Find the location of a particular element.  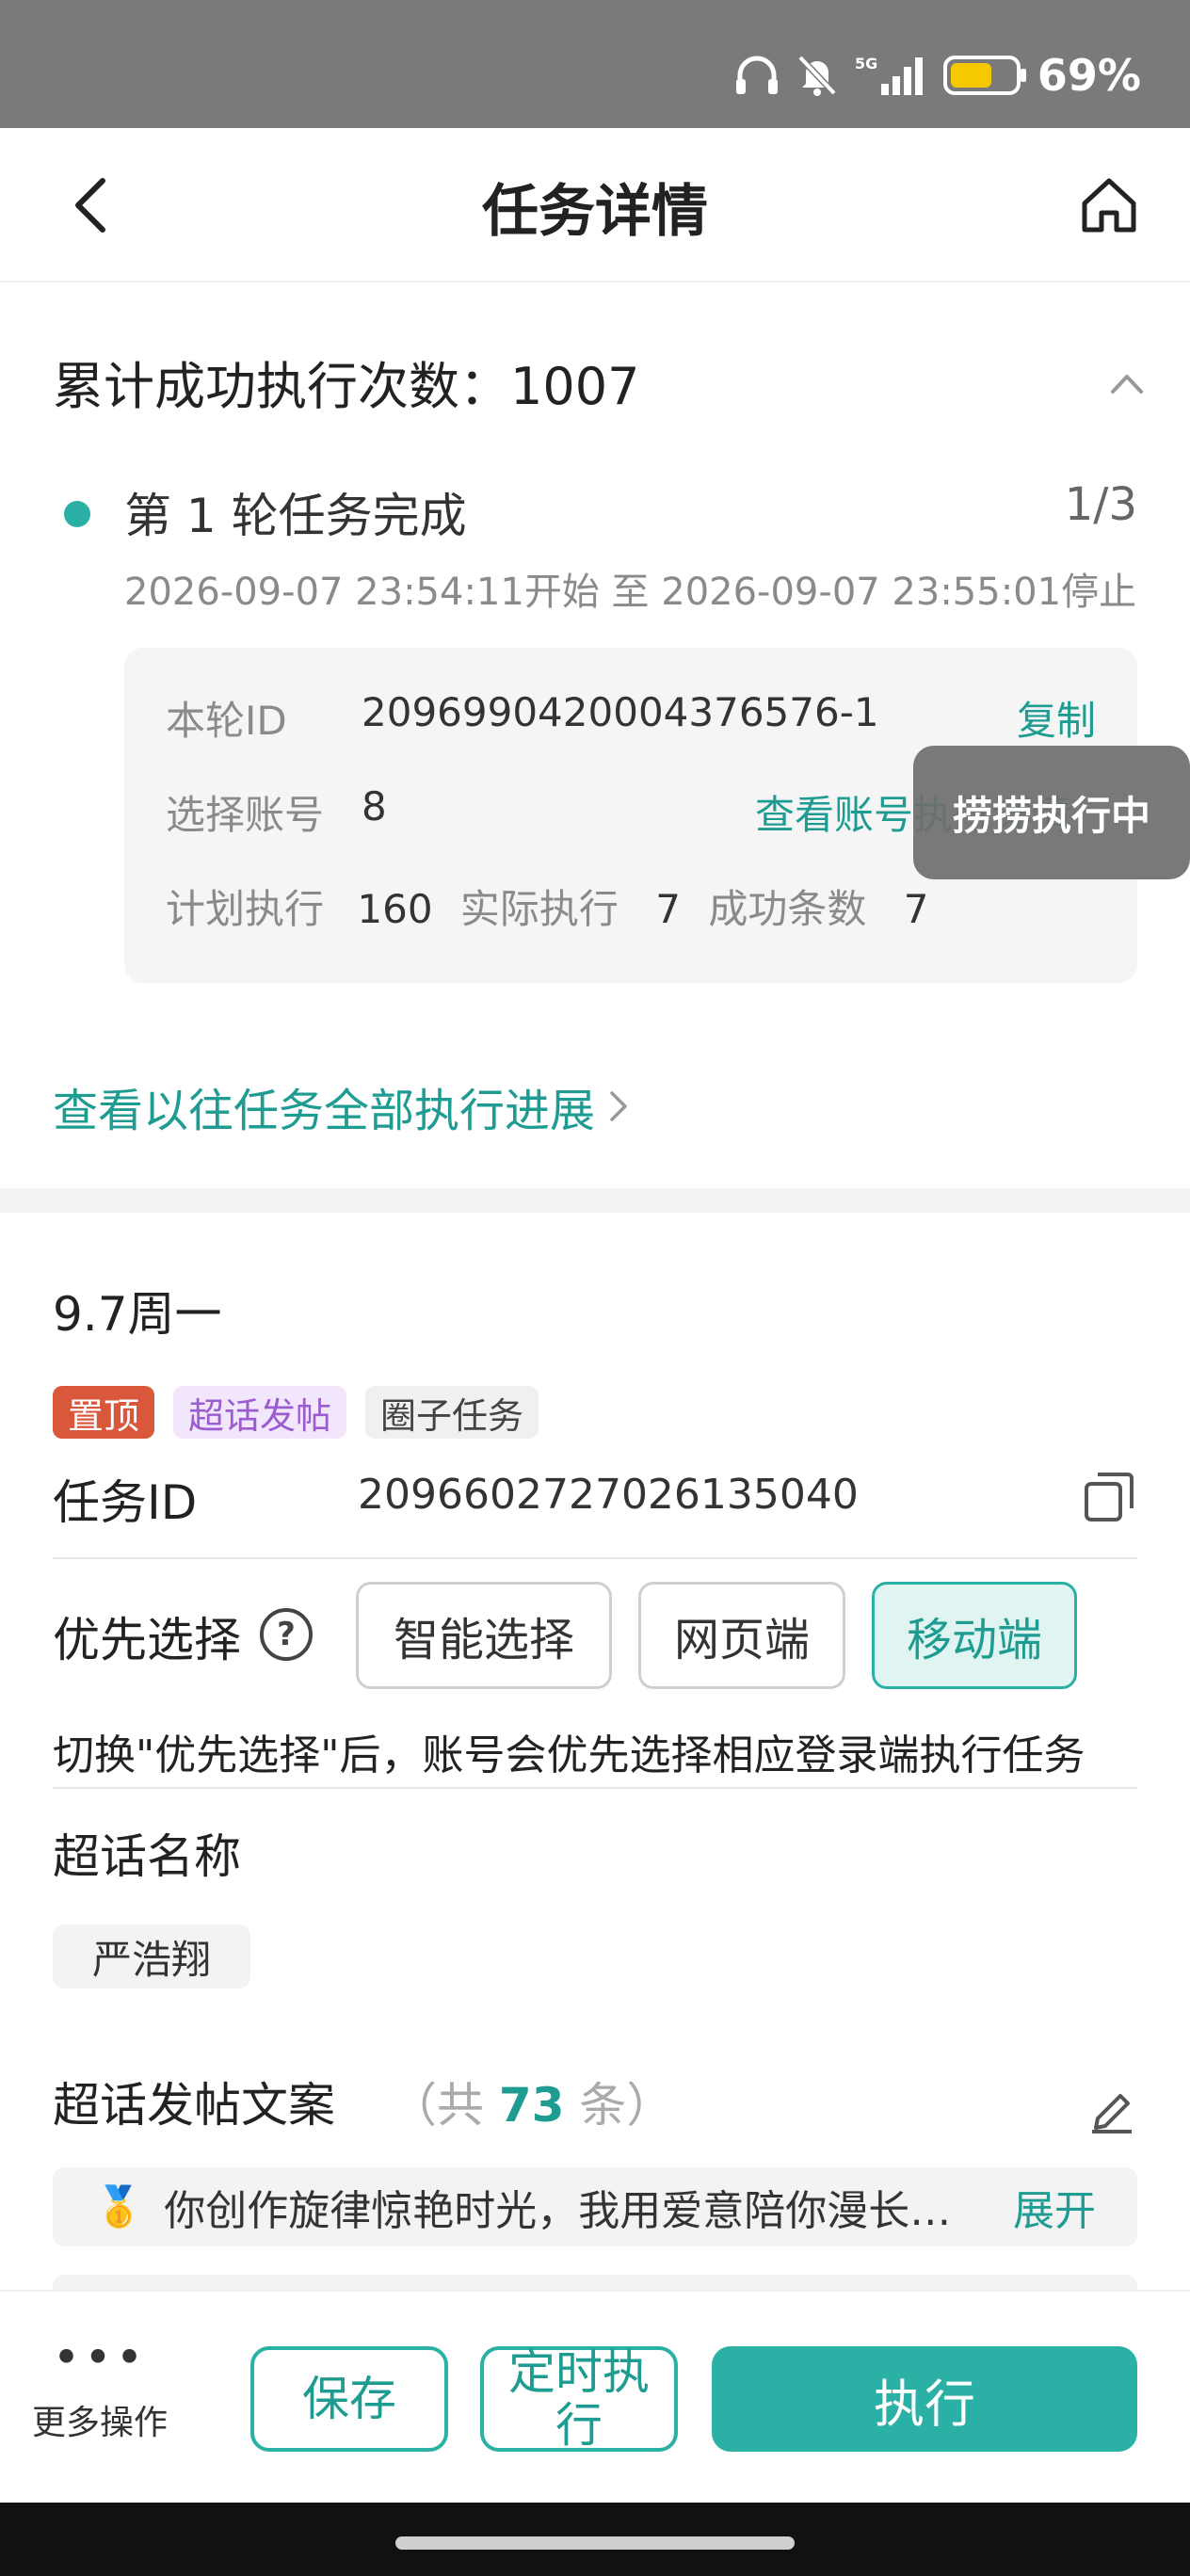

task-id-label: 任务ID is located at coordinates (125, 1502).